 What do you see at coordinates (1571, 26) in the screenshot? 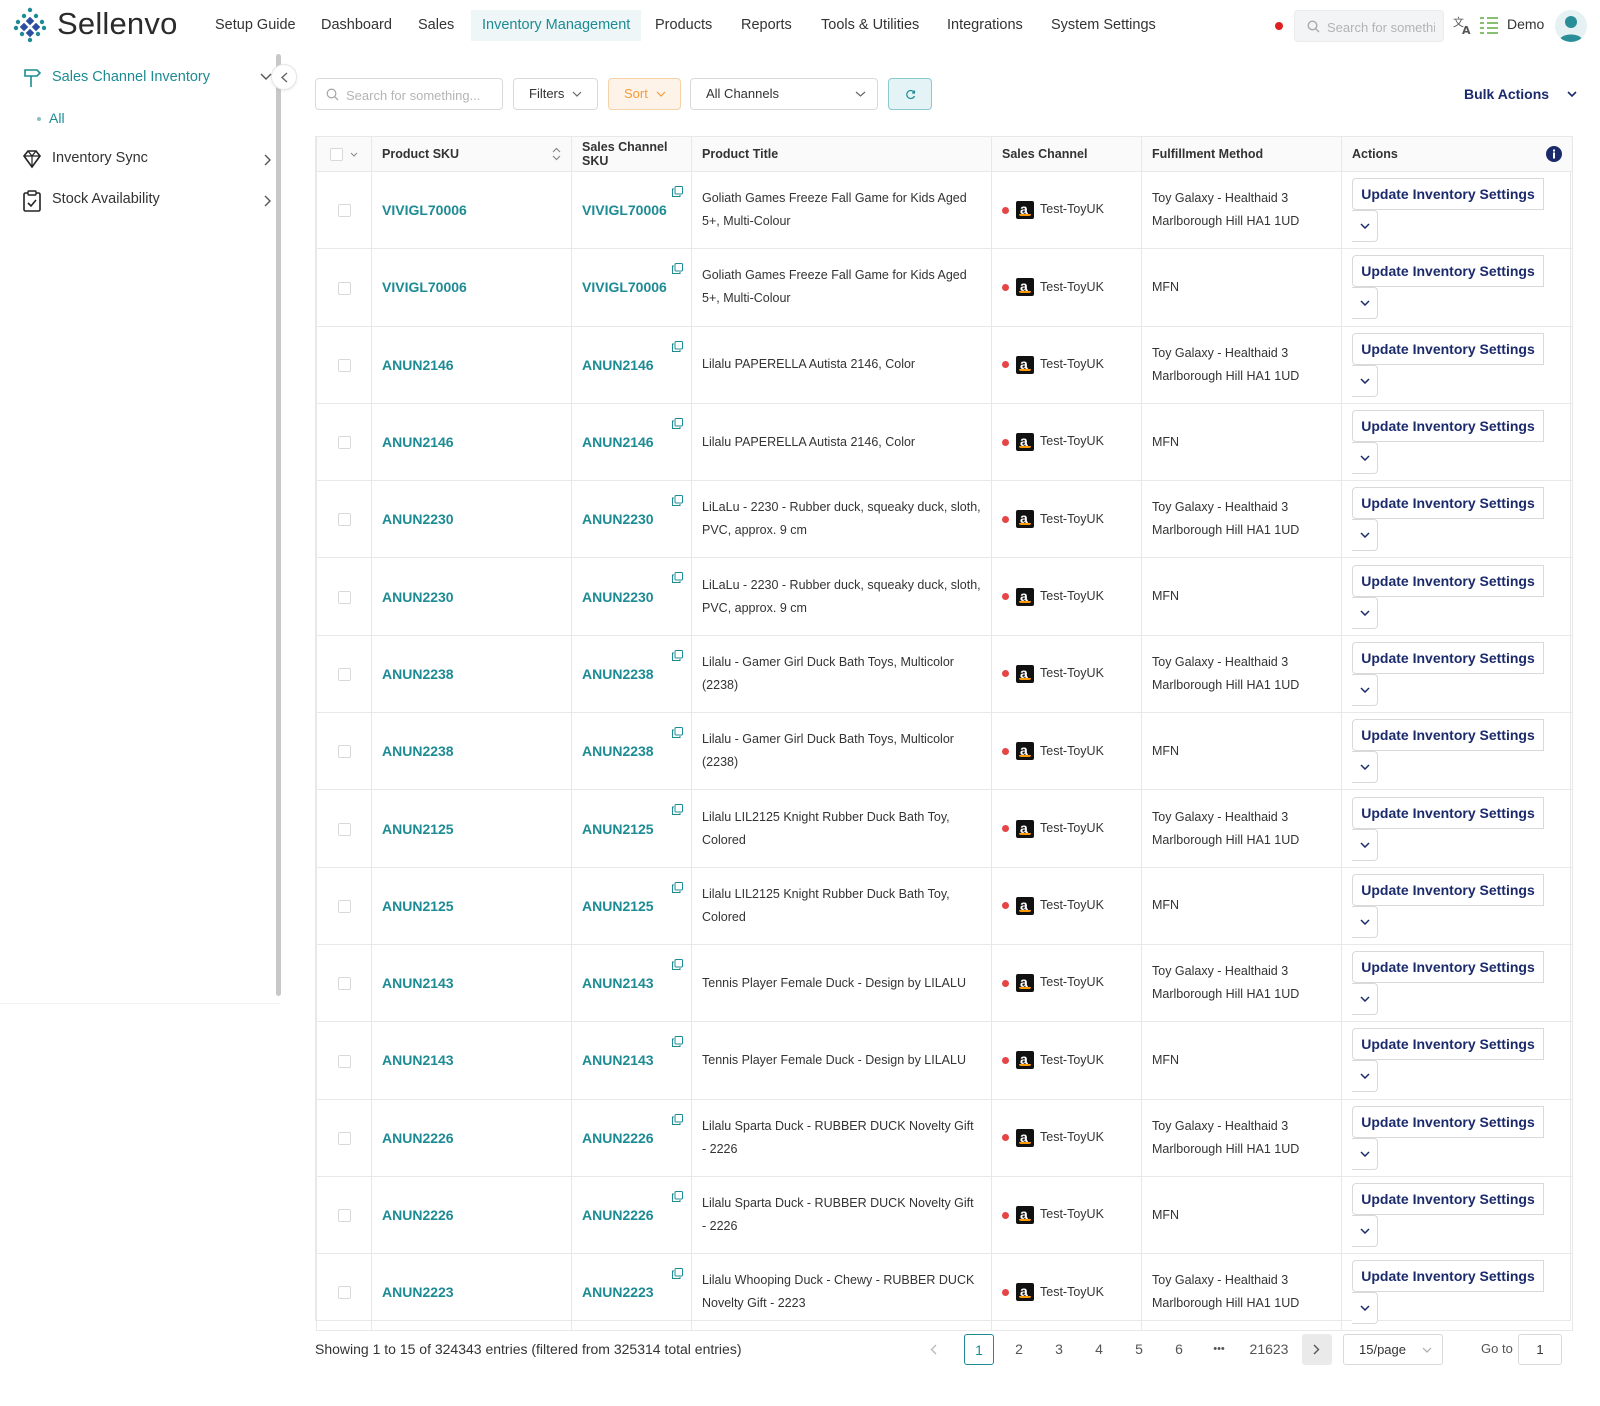
I see `avatar` at bounding box center [1571, 26].